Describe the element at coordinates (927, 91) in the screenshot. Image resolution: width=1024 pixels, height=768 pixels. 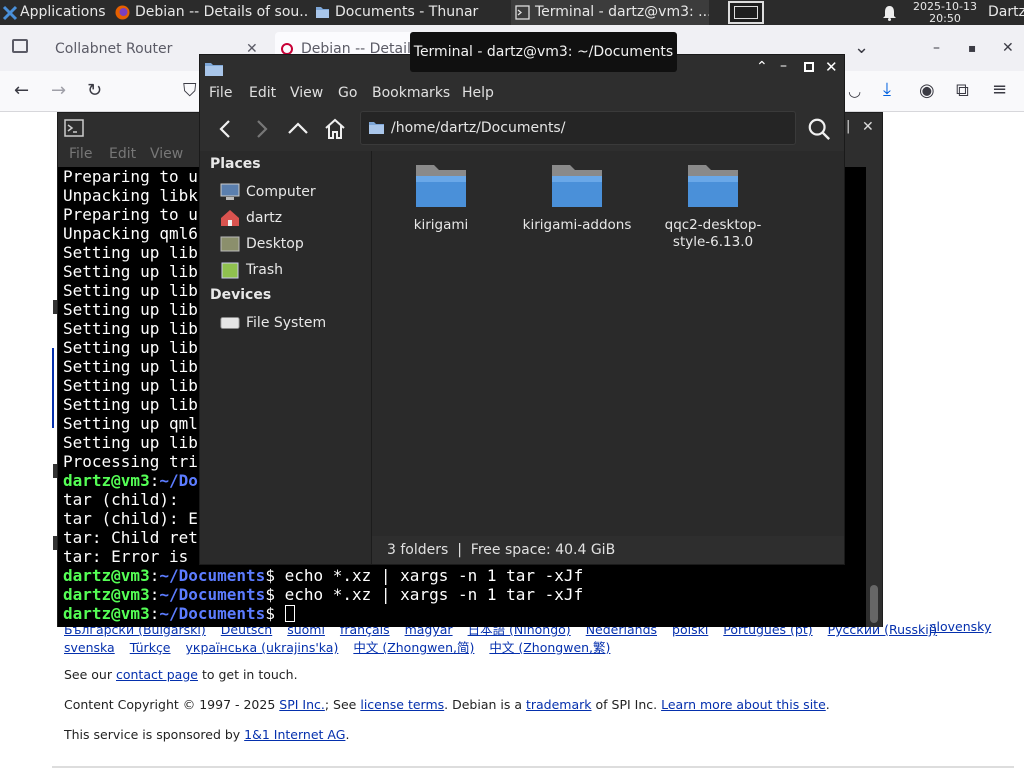
I see `account-icon: ◉` at that location.